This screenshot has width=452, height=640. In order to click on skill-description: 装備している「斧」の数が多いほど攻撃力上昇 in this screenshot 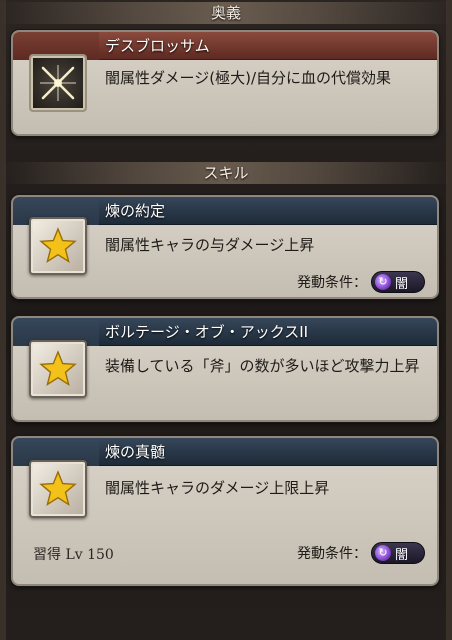, I will do `click(262, 366)`.